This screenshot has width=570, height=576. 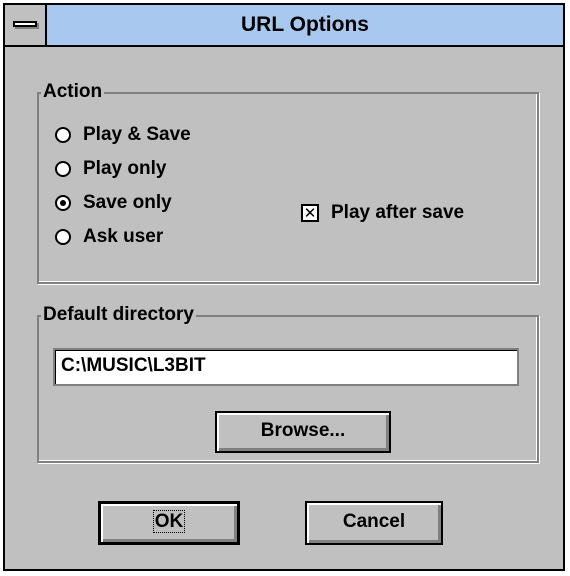 I want to click on default-directory-label: Default directory, so click(x=118, y=315).